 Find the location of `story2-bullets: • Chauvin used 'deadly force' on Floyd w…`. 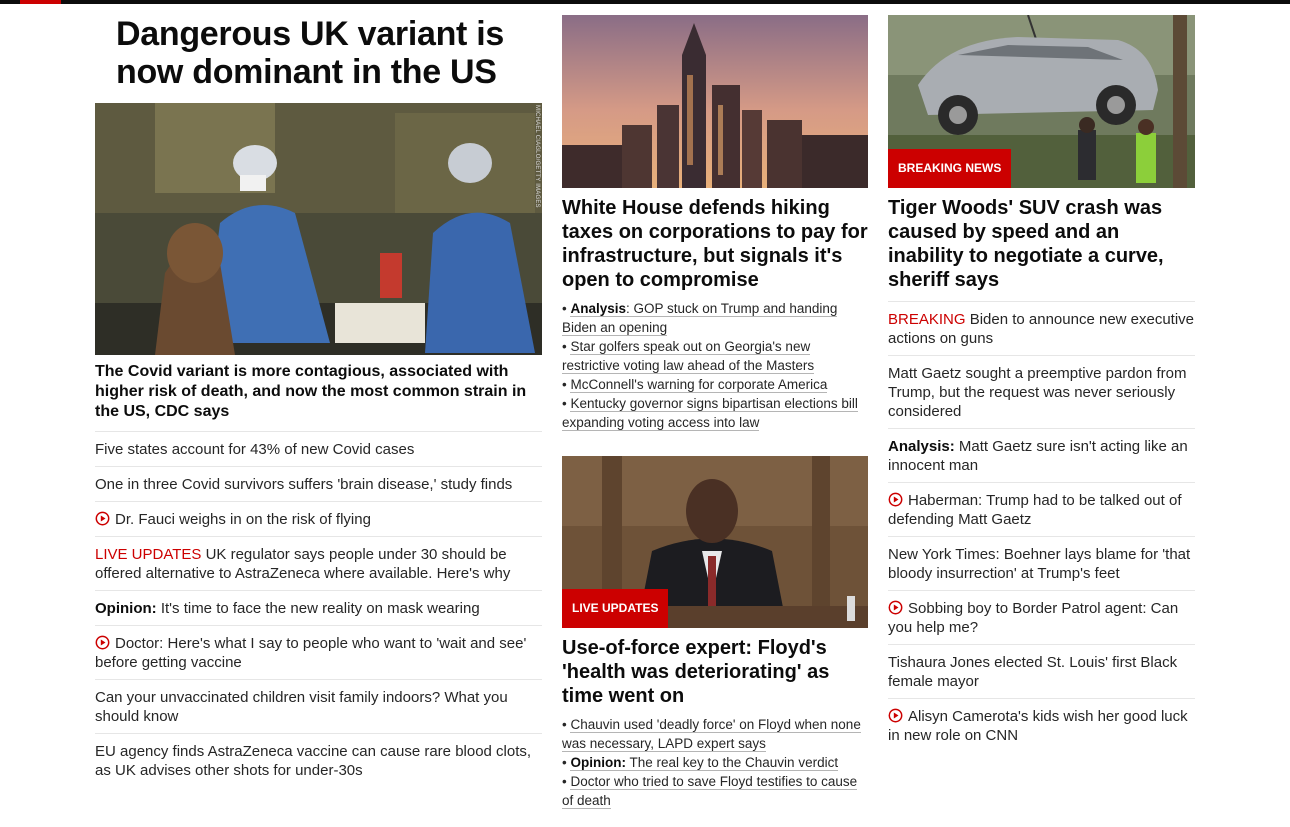

story2-bullets: • Chauvin used 'deadly force' on Floyd w… is located at coordinates (715, 762).